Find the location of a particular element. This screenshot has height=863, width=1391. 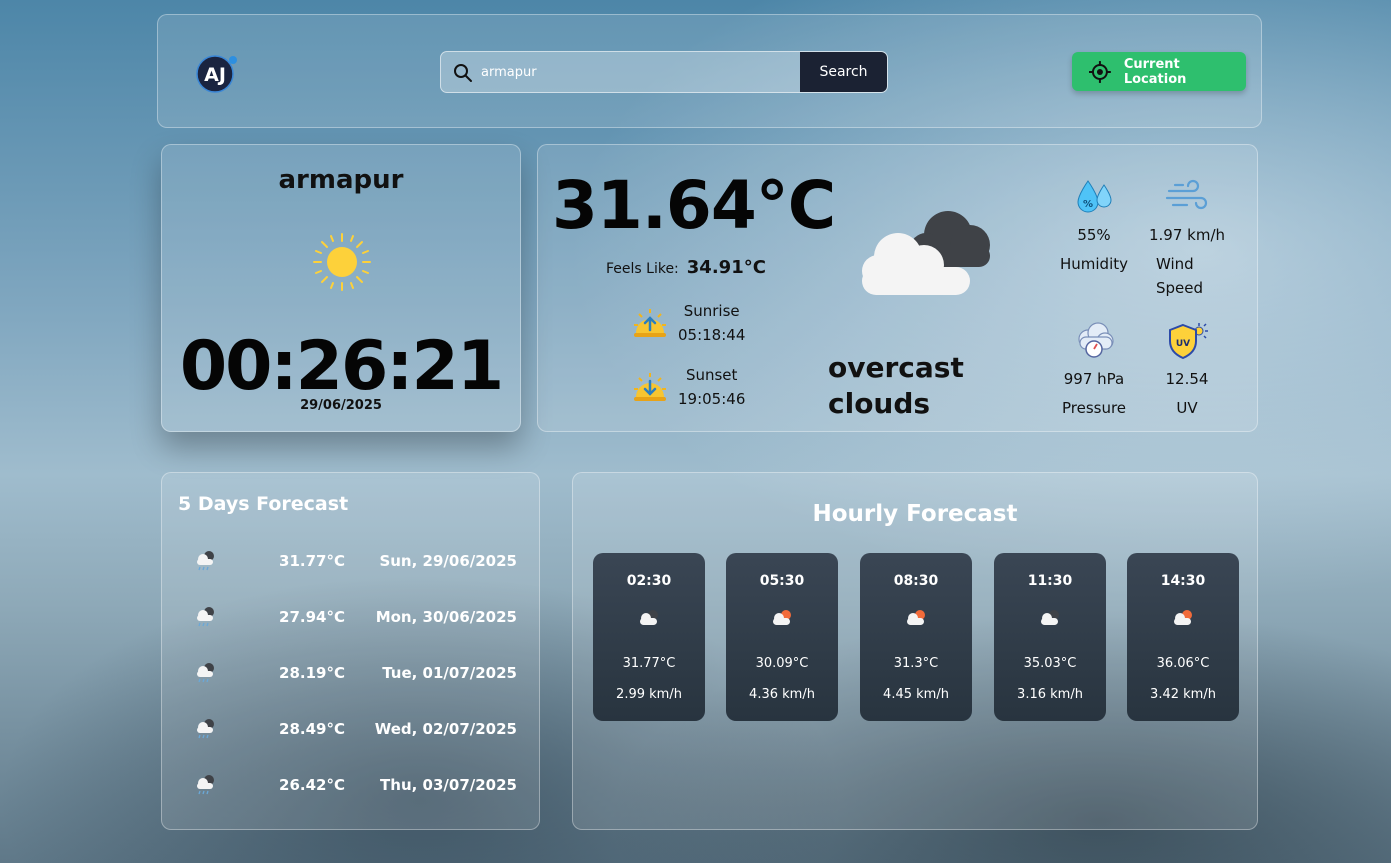

hourly-title: Hourly Forecast is located at coordinates (915, 514).